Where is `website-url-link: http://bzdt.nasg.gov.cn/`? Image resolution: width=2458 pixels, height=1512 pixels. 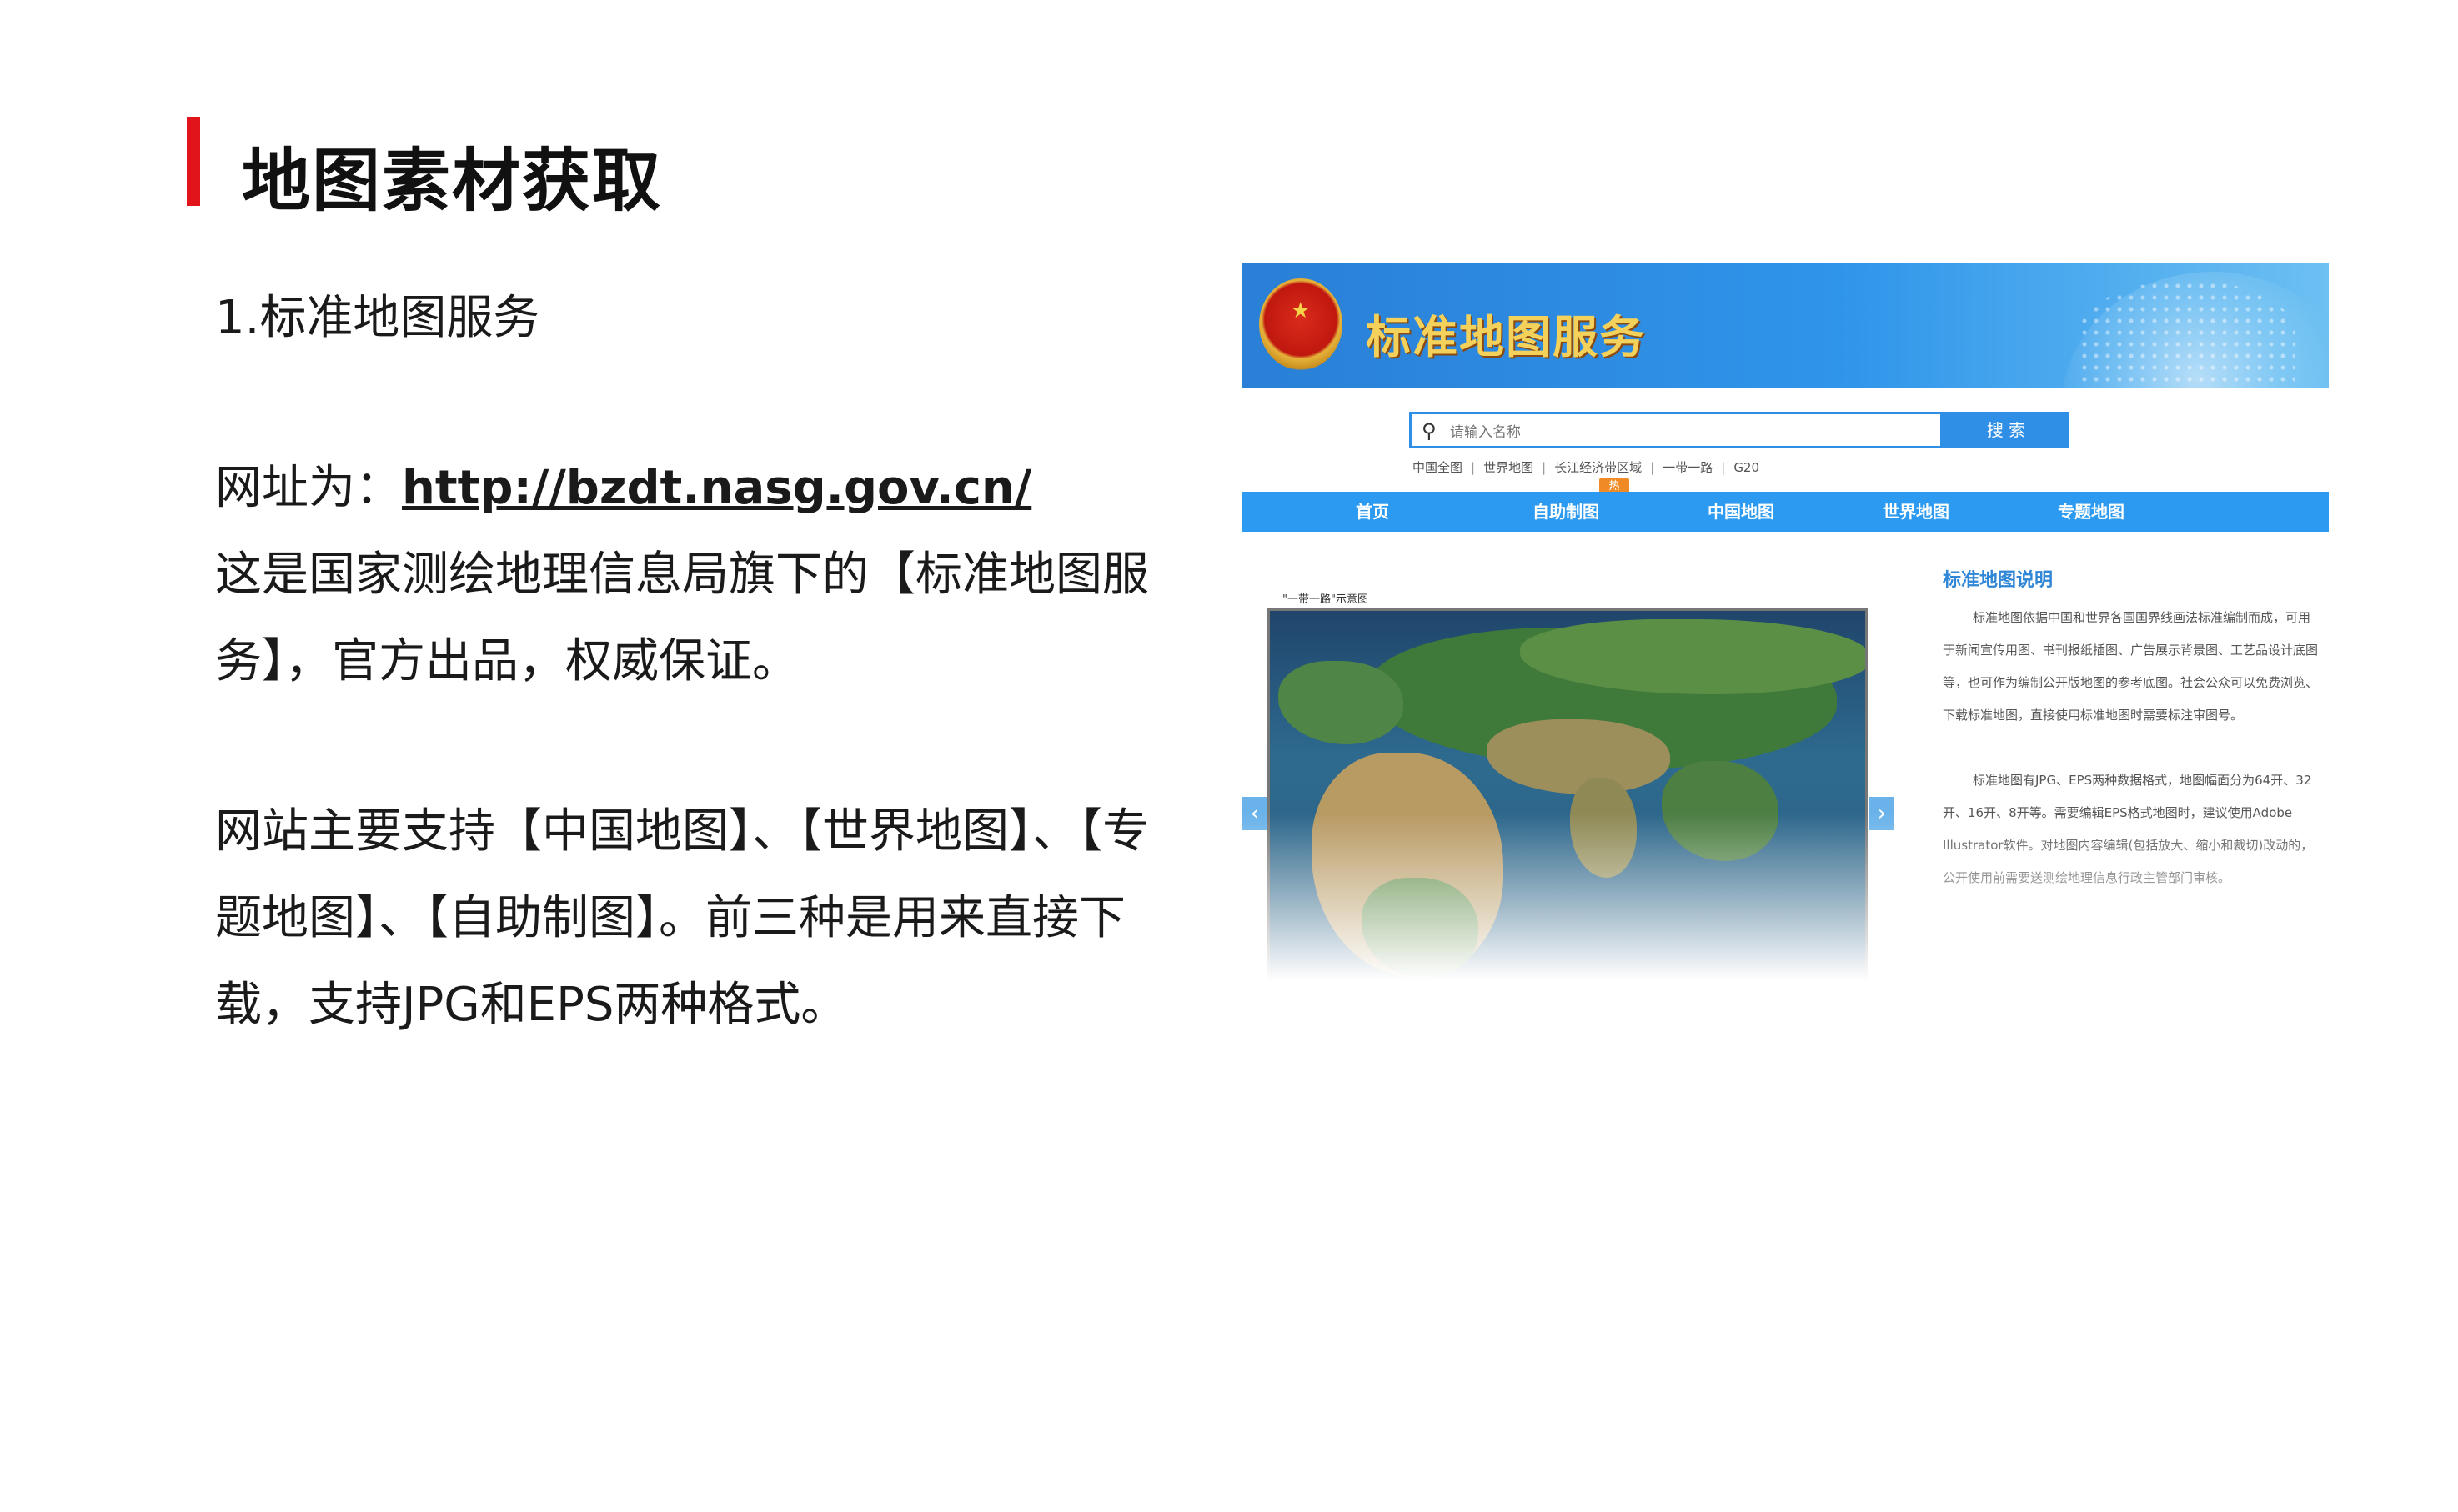
website-url-link: http://bzdt.nasg.gov.cn/ is located at coordinates (716, 488).